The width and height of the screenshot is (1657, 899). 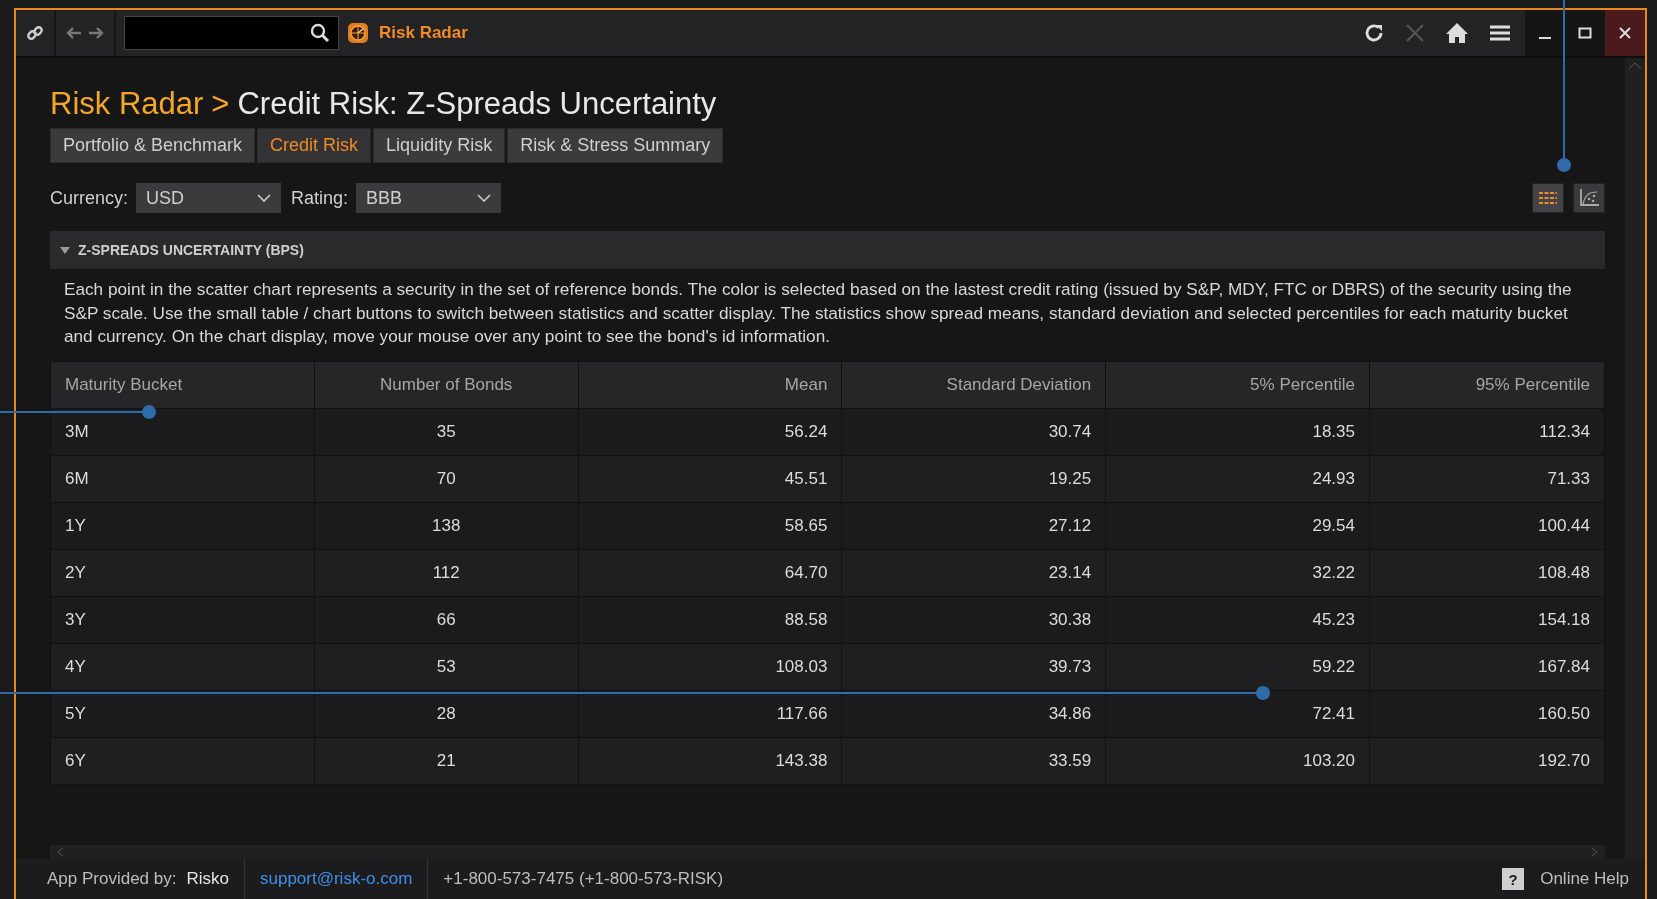 I want to click on table-cell: 154.18, so click(x=1487, y=619).